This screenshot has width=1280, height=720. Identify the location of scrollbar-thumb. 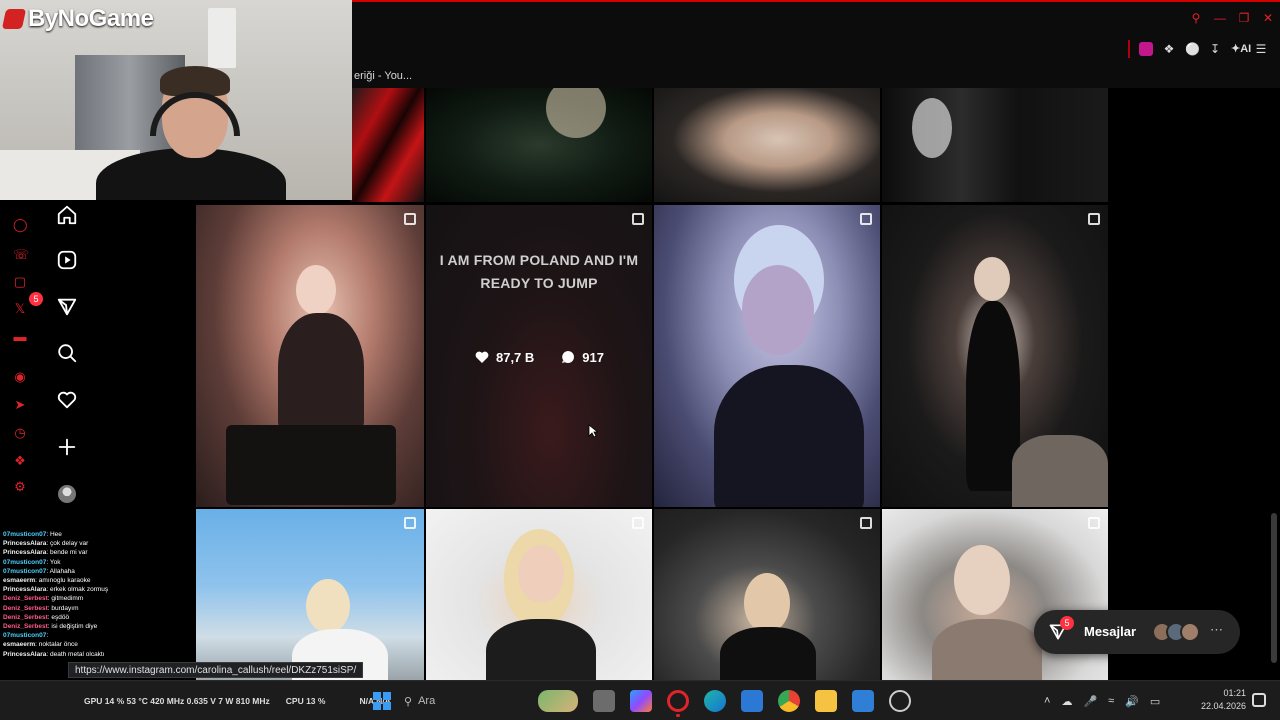
(1274, 588).